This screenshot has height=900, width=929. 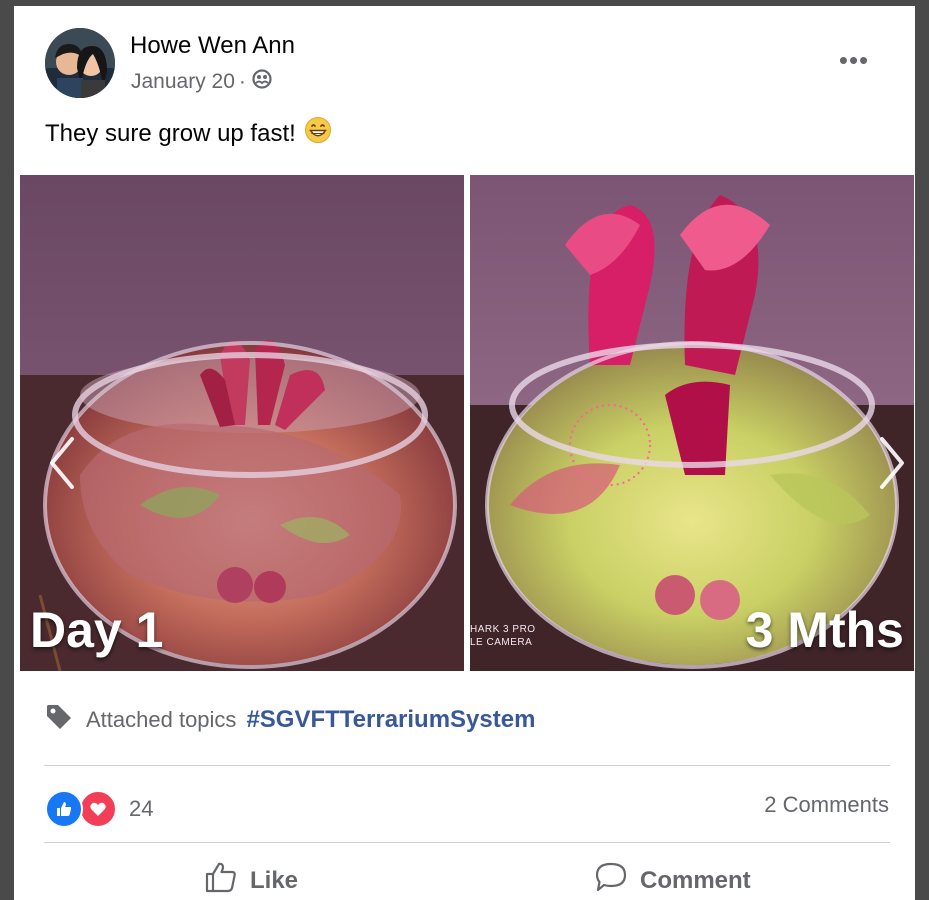 What do you see at coordinates (97, 630) in the screenshot?
I see `photo-caption-day-1: Day 1` at bounding box center [97, 630].